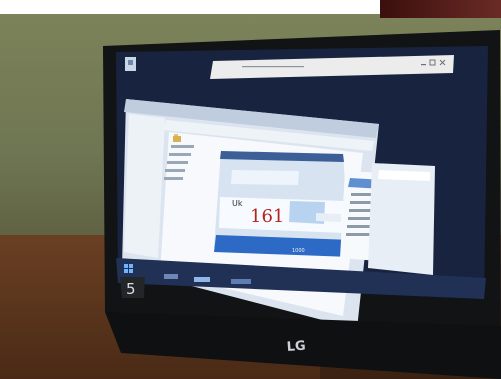 The width and height of the screenshot is (501, 379). I want to click on input-panel, so click(265, 177).